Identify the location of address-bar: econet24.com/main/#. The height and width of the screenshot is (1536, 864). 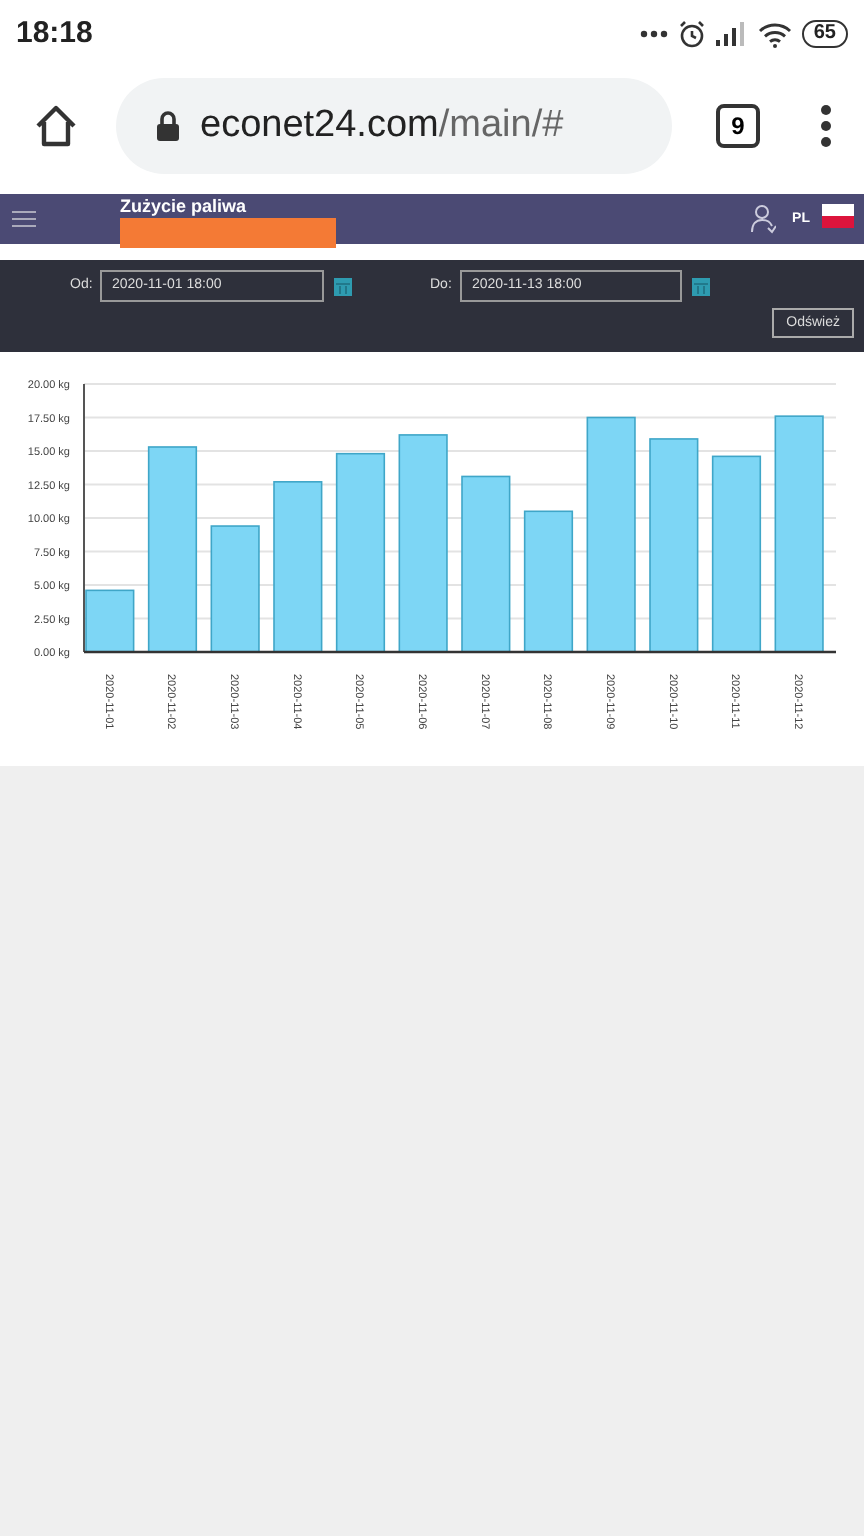
(394, 126).